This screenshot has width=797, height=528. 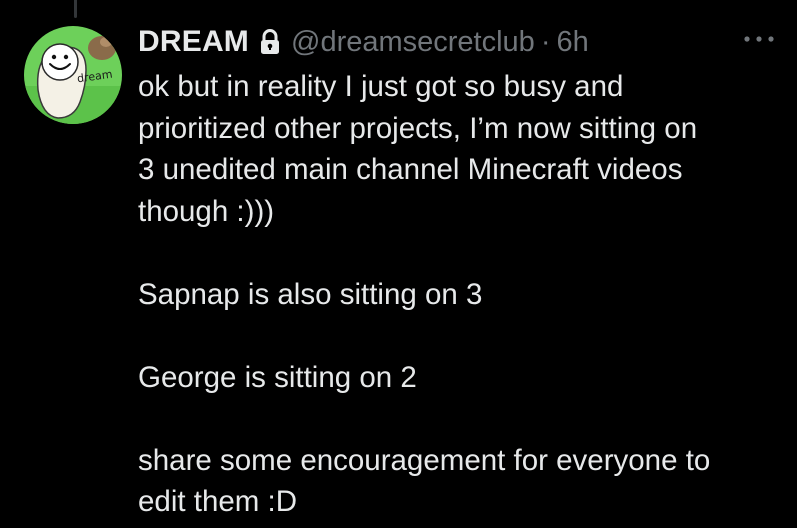 I want to click on tweet-text-line: ok but in reality I just got so busy and, so click(x=381, y=86).